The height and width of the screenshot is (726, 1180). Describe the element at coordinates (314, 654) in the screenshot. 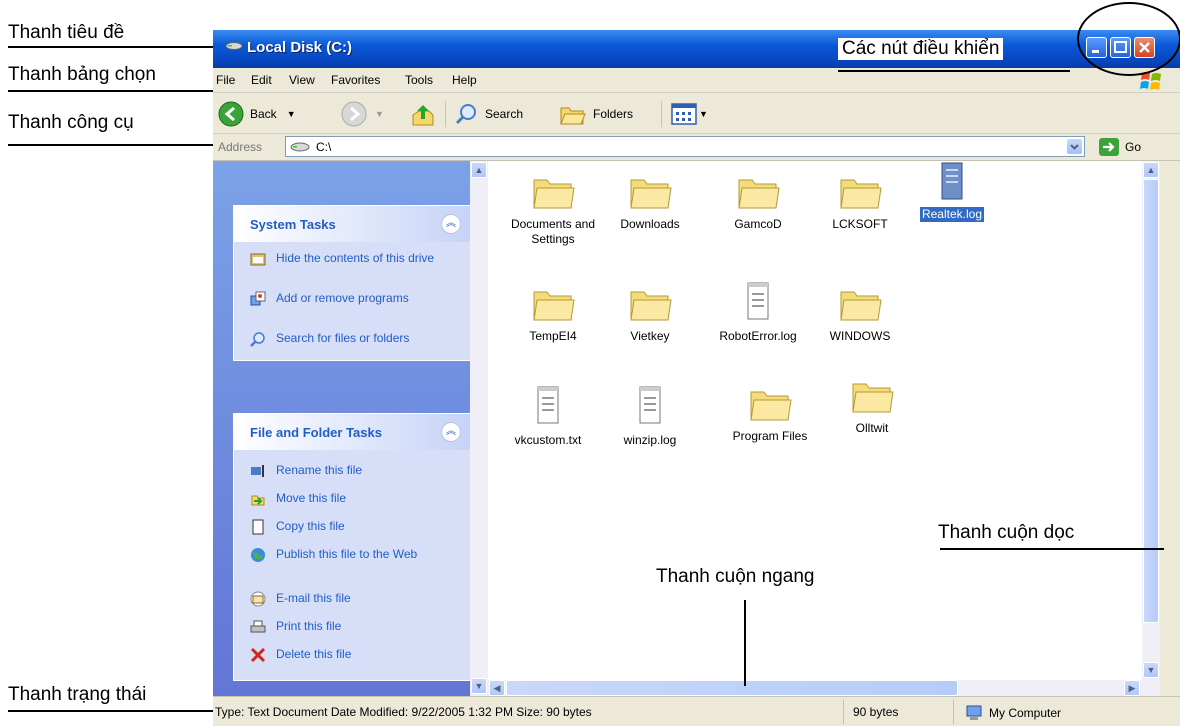

I see `task-label: Delete this file` at that location.